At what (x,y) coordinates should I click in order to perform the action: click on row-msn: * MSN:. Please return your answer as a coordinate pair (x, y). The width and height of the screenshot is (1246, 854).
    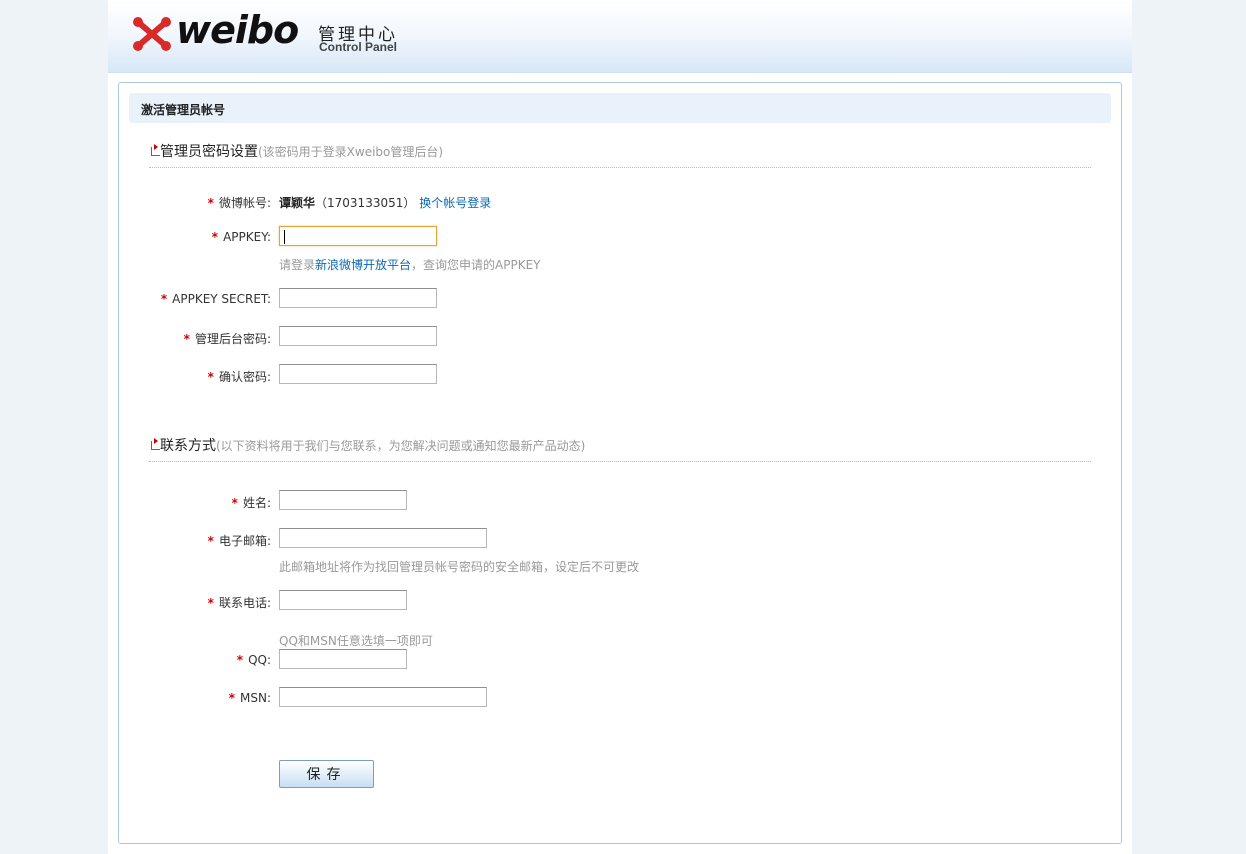
    Looking at the image, I should click on (619, 699).